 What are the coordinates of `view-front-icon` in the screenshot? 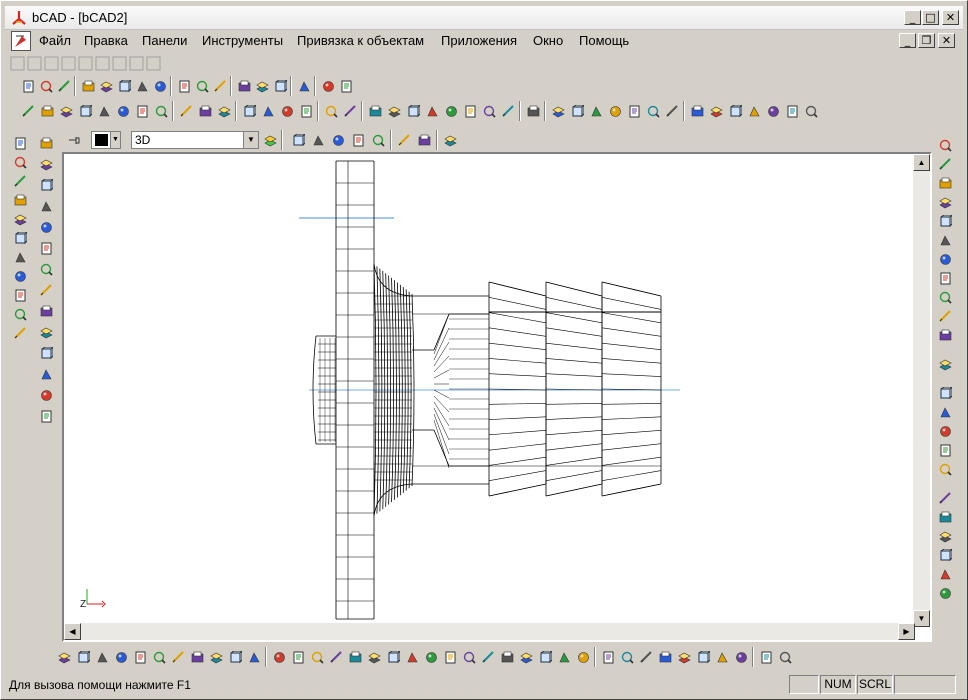 It's located at (375, 111).